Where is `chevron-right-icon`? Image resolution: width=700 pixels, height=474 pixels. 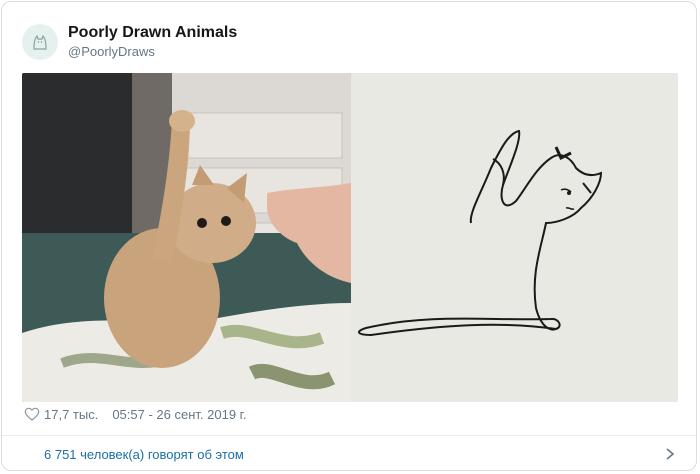
chevron-right-icon is located at coordinates (670, 454).